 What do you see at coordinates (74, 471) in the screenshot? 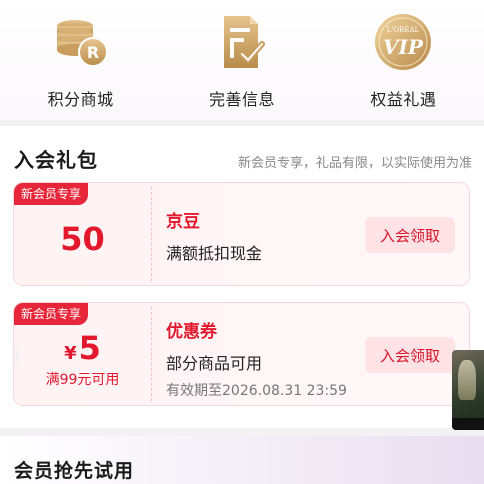
I see `section-title: 会员抢先试用` at bounding box center [74, 471].